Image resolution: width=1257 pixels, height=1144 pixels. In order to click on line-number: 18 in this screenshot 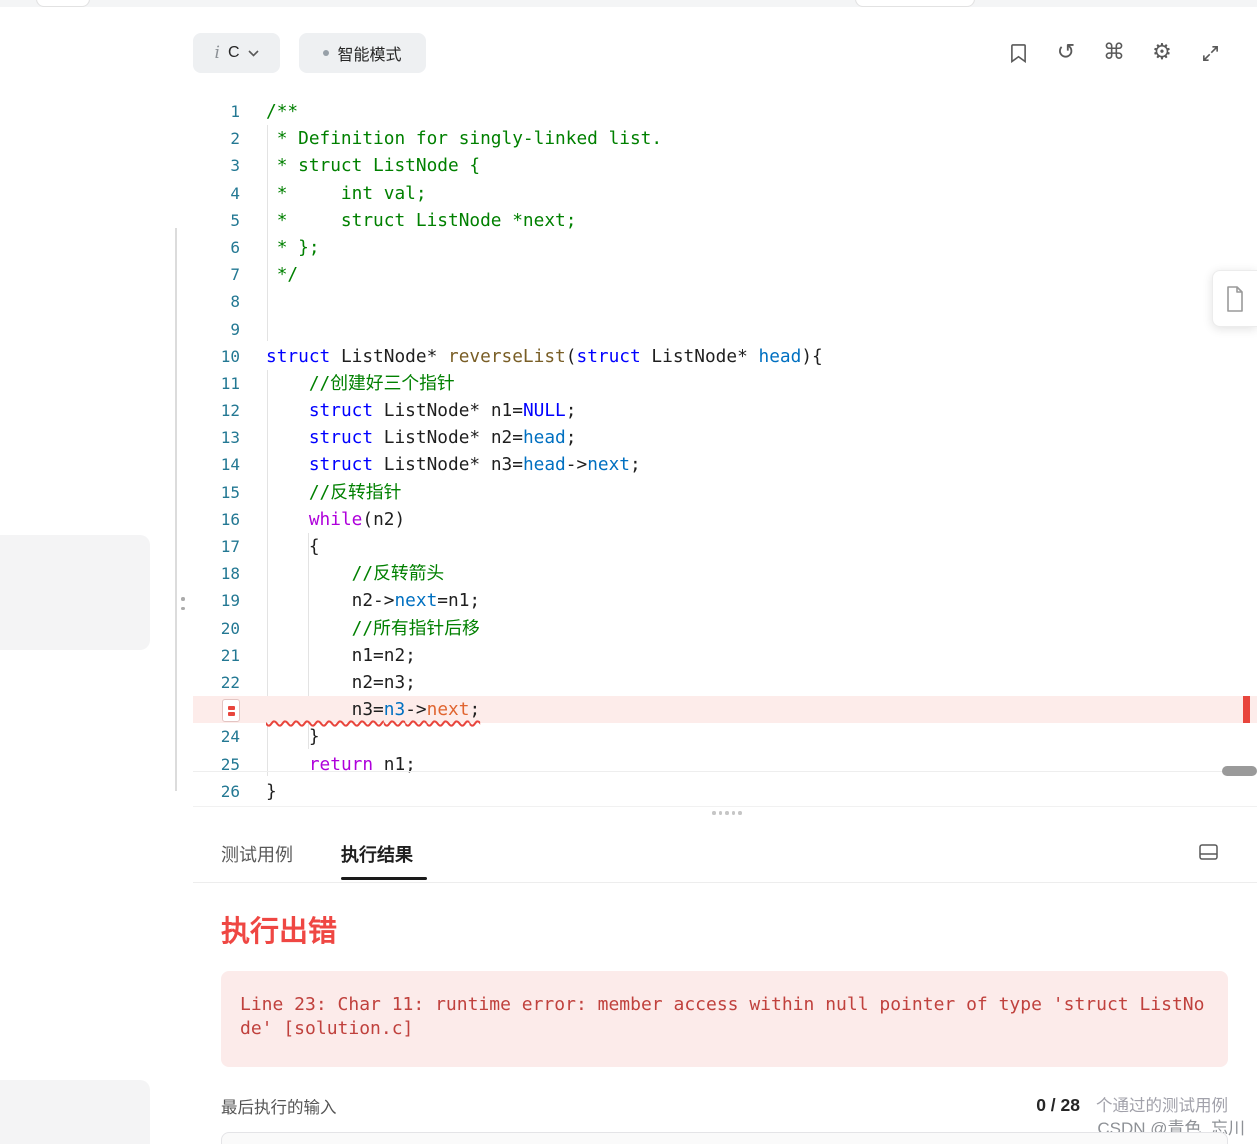, I will do `click(230, 574)`.